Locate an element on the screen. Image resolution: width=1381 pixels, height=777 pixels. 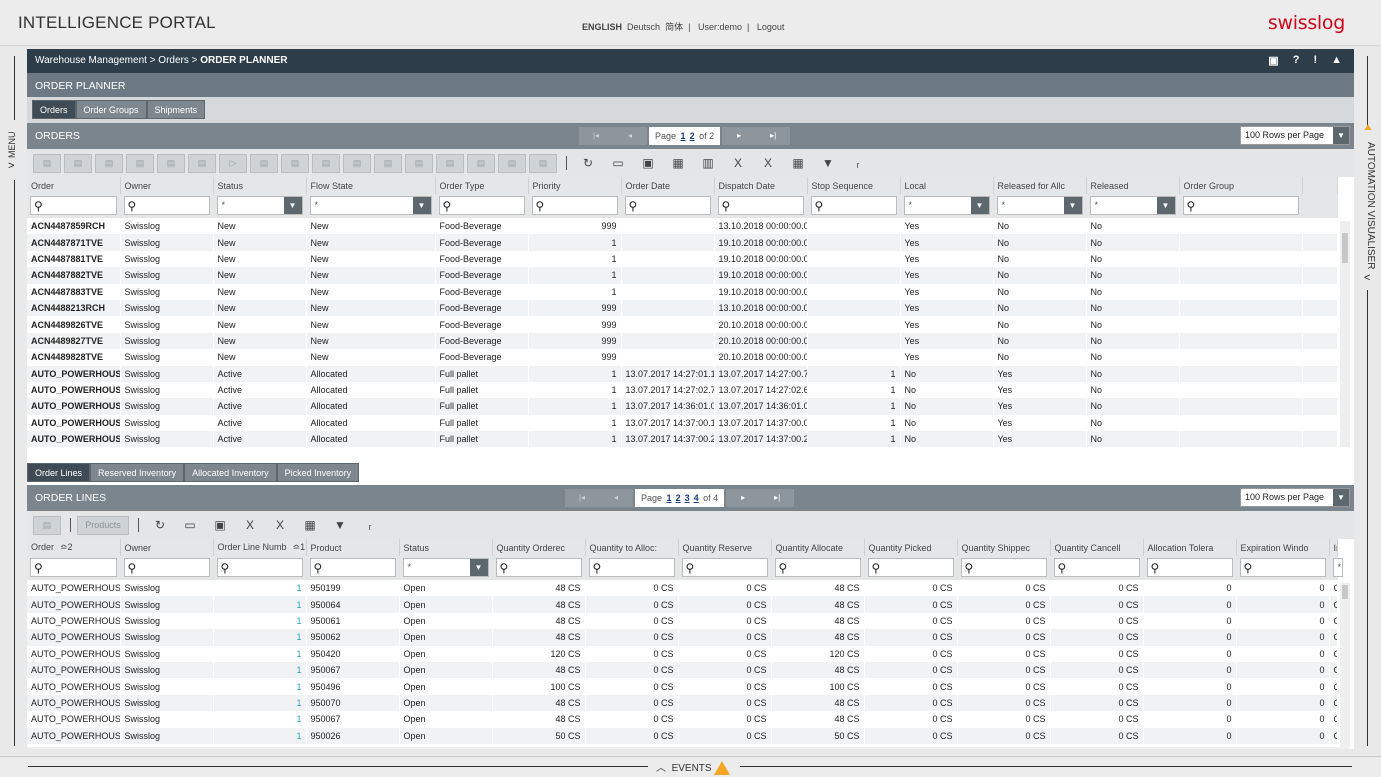
events-toggle: ︿ EVENTS is located at coordinates (693, 767).